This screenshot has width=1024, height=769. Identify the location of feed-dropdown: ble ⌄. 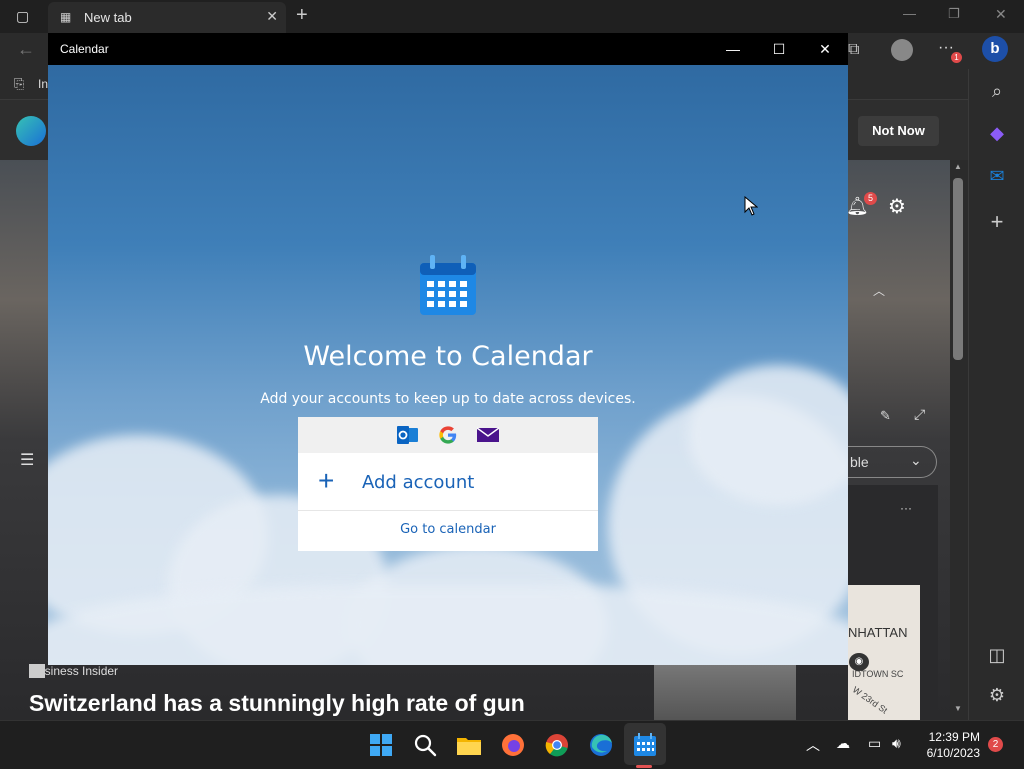
(892, 462).